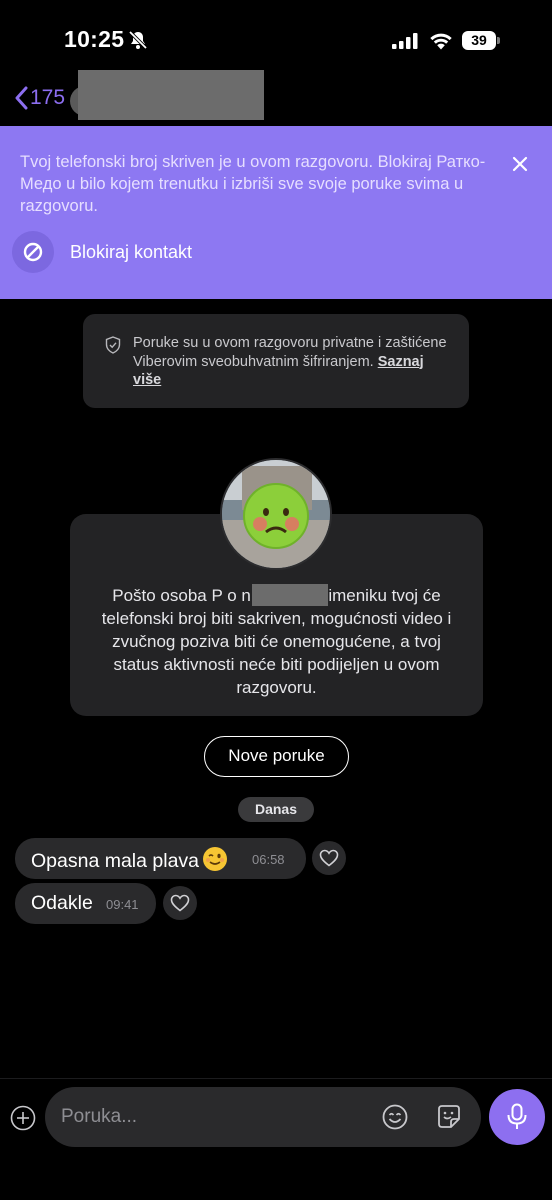 This screenshot has width=552, height=1200. Describe the element at coordinates (290, 595) in the screenshot. I see `redacted-name-inline` at that location.